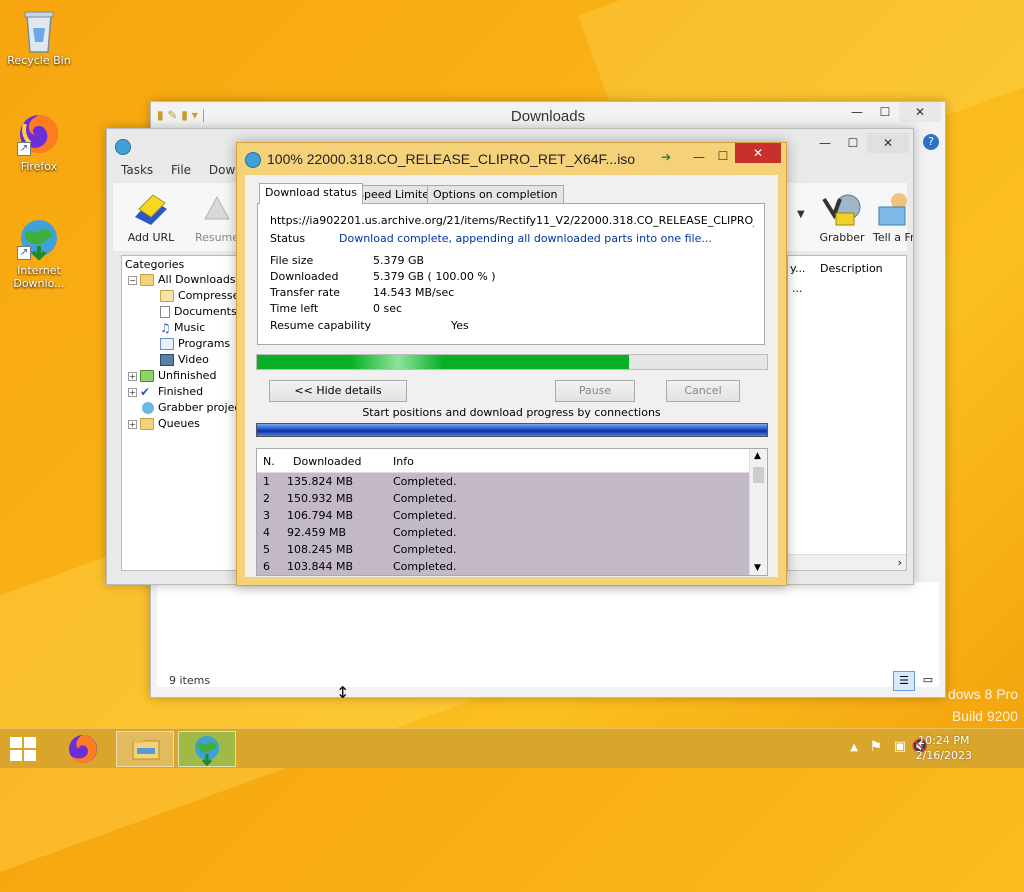 Image resolution: width=1024 pixels, height=892 pixels. Describe the element at coordinates (666, 157) in the screenshot. I see `pin-arrow-icon: ➔` at that location.